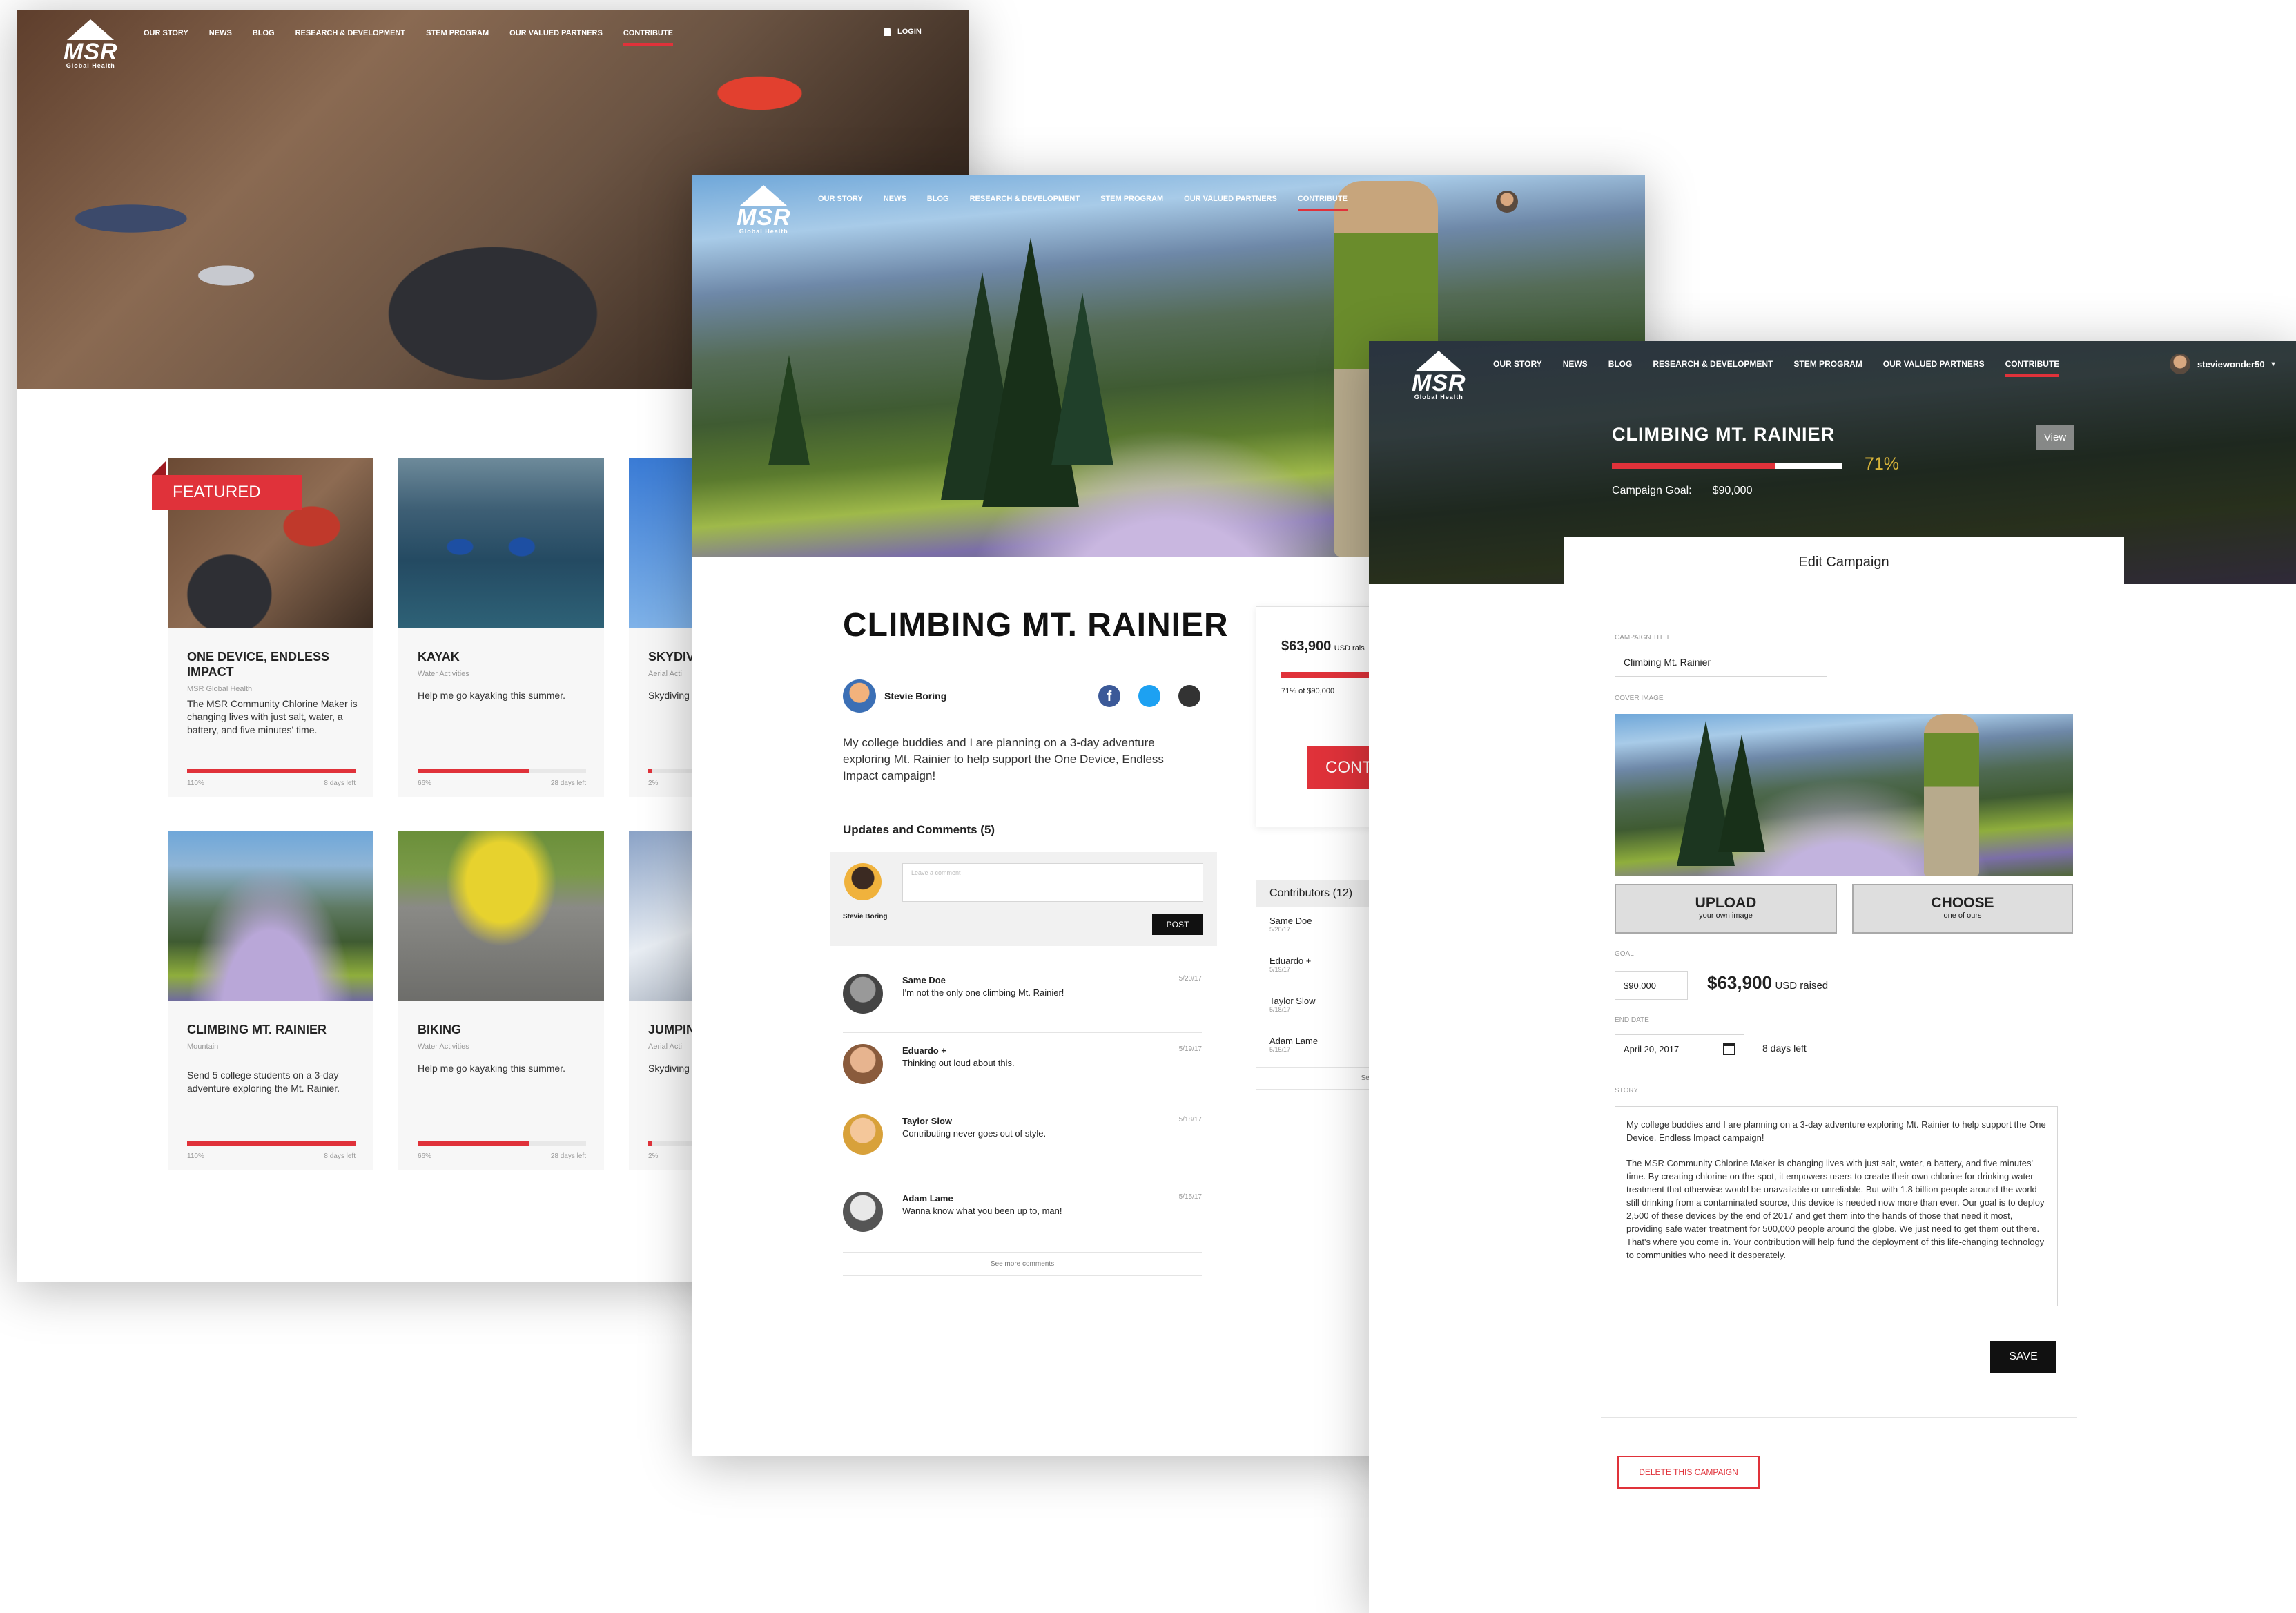  I want to click on edit-campaign-tab: Edit Campaign, so click(1844, 560).